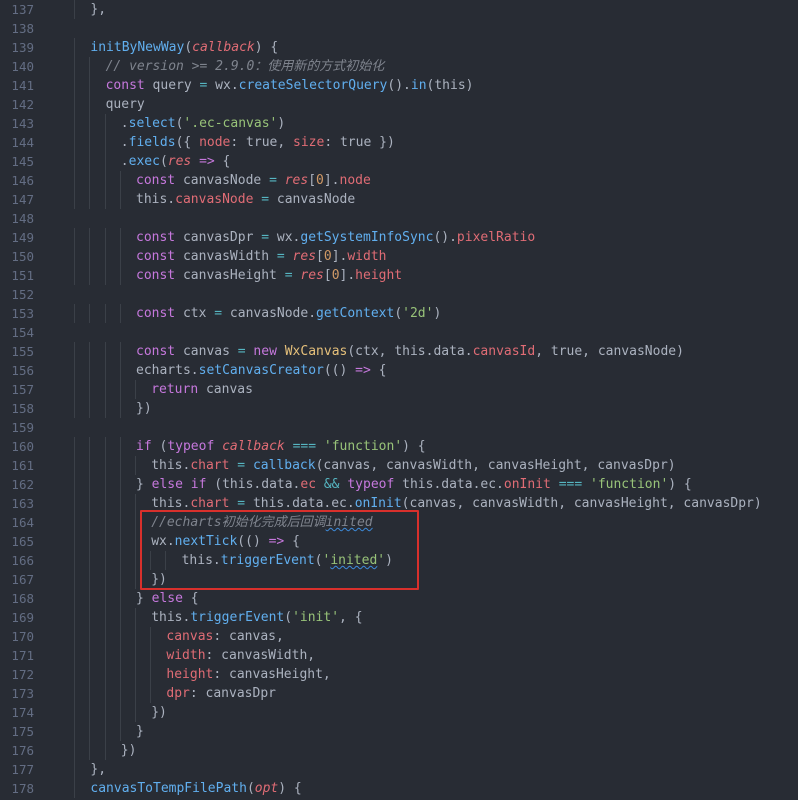 Image resolution: width=798 pixels, height=800 pixels. I want to click on code-line: 142 query, so click(399, 104).